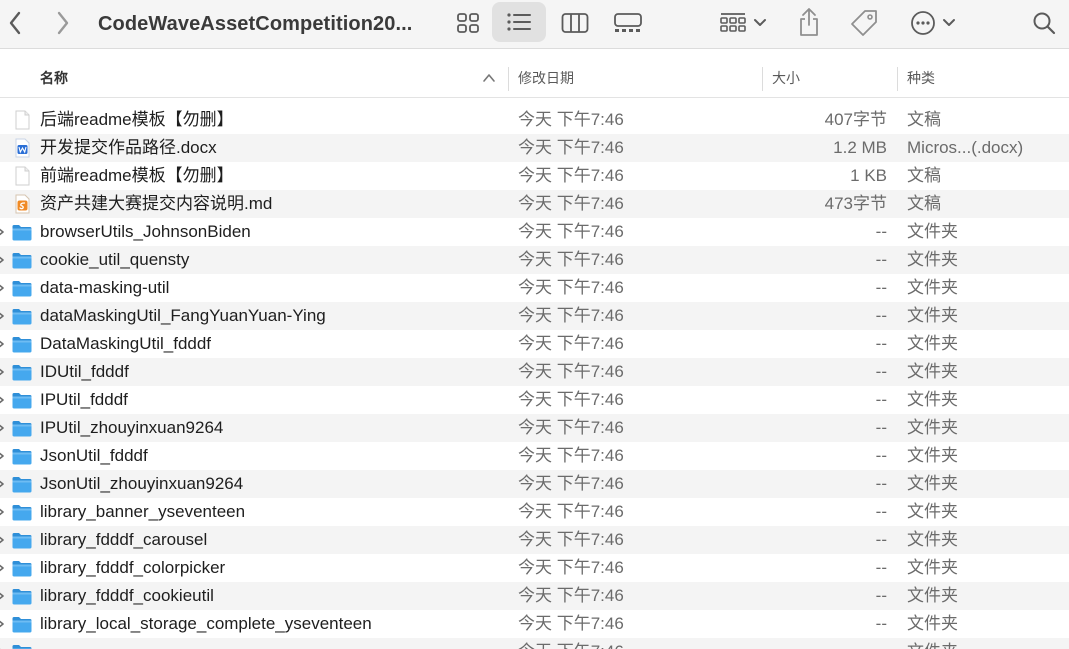 The image size is (1069, 649). I want to click on blank-document-icon, so click(22, 176).